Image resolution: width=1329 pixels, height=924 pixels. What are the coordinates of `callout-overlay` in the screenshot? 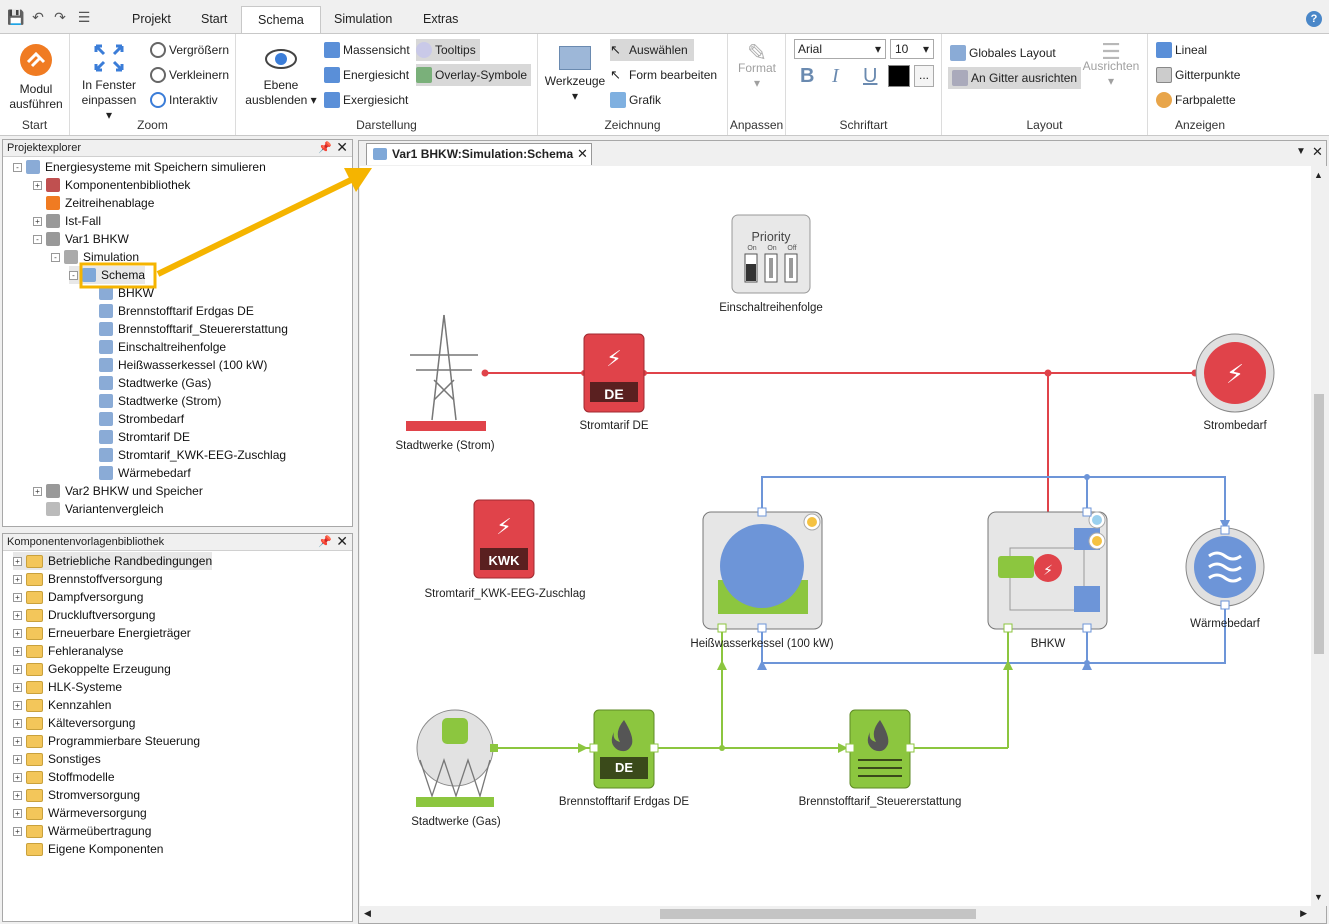 It's located at (225, 228).